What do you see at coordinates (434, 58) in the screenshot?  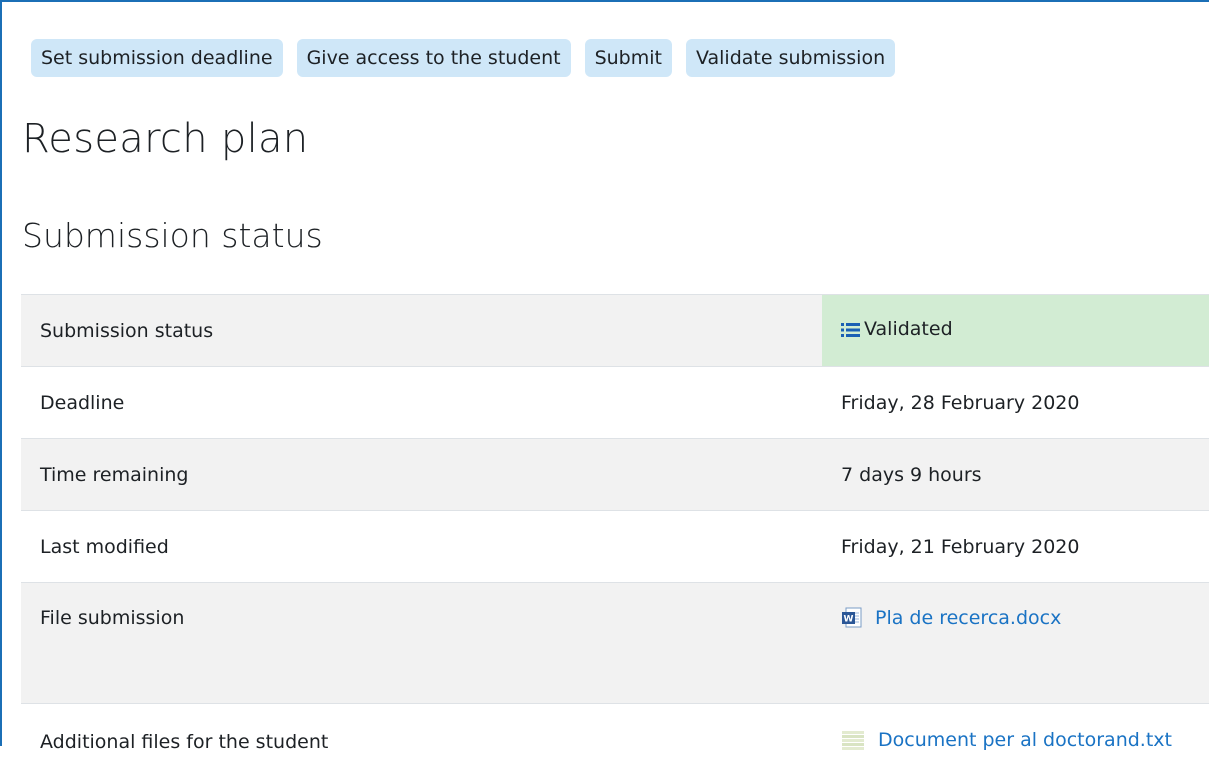 I see `give-access-button: Give access to the student` at bounding box center [434, 58].